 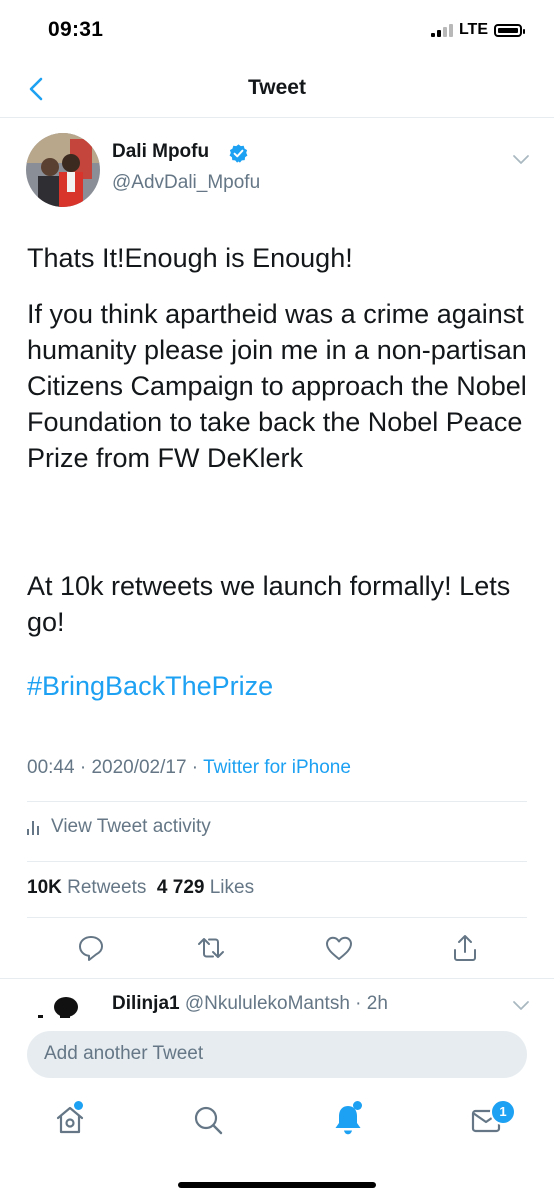 I want to click on avatar-photo-icon, so click(x=63, y=170).